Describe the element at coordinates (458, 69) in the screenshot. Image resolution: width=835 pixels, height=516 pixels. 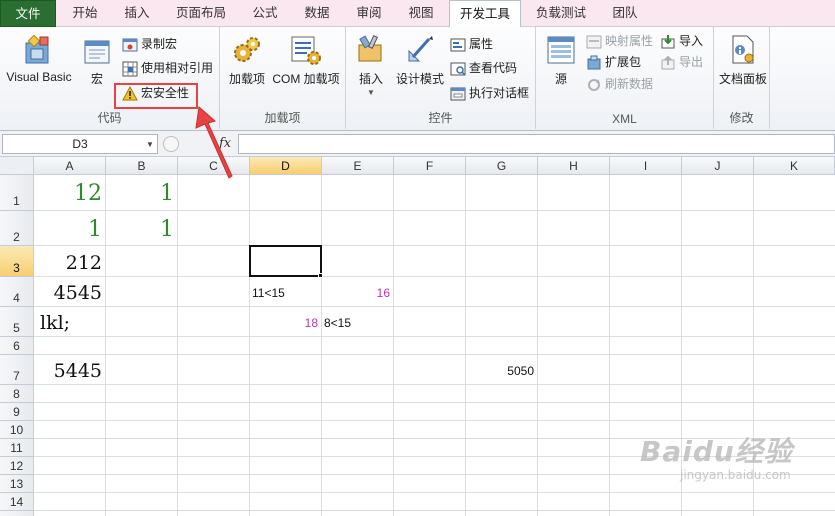
I see `view-code-icon` at that location.